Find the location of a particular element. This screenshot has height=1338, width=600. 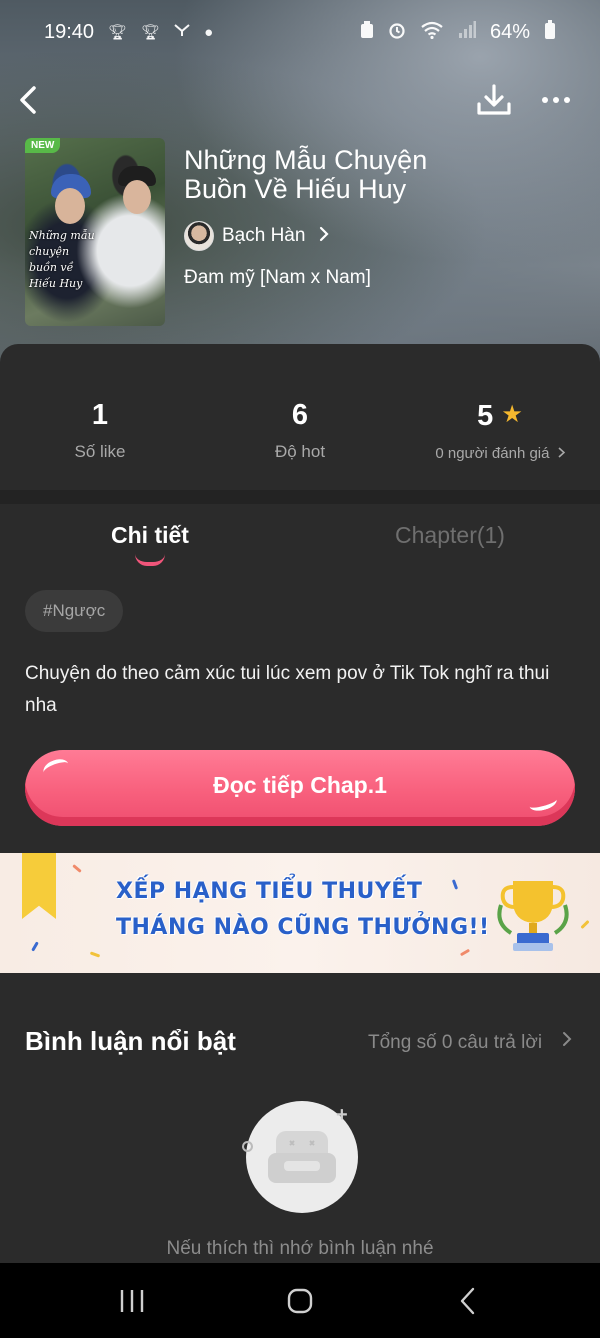

comments-total-link: Tổng số 0 câu trả lời is located at coordinates (455, 1043).